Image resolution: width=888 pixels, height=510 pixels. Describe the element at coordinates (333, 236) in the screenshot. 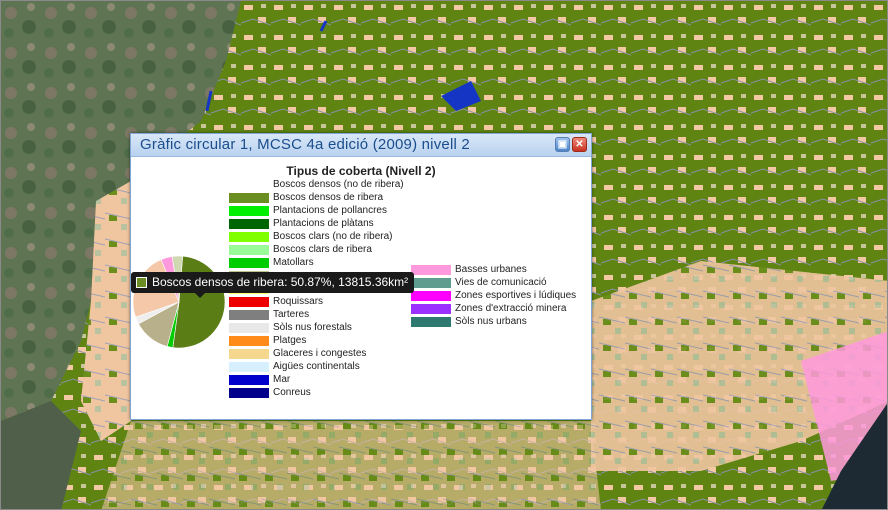

I see `legend-label: Boscos clars (no de ribera)` at that location.